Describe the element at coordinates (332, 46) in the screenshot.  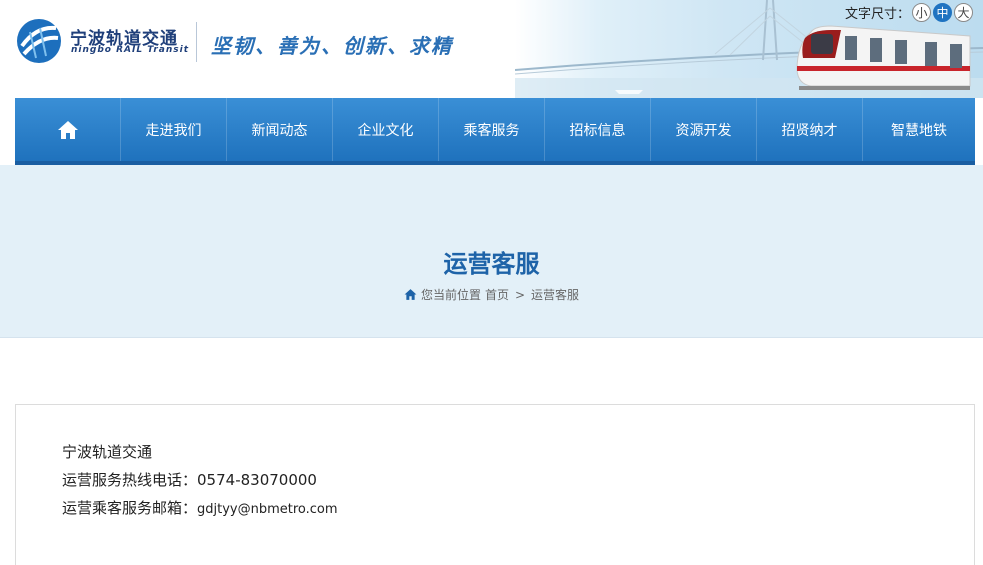
I see `slogan: 坚韧、善为、创新、求精` at that location.